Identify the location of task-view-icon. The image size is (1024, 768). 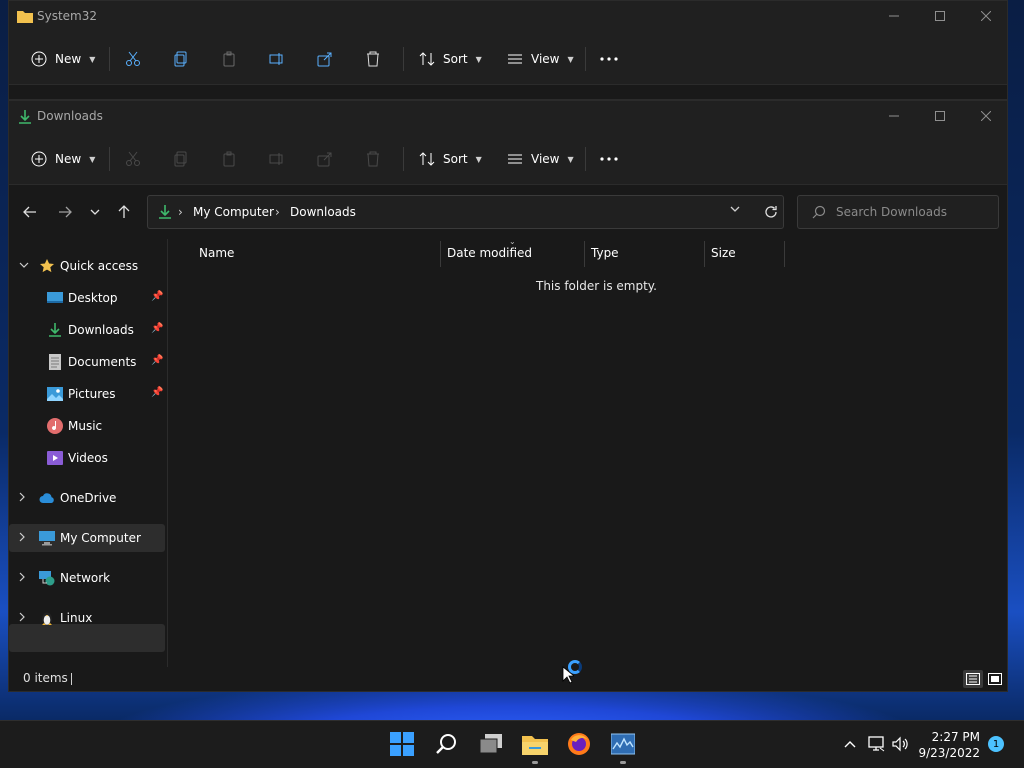
(490, 744).